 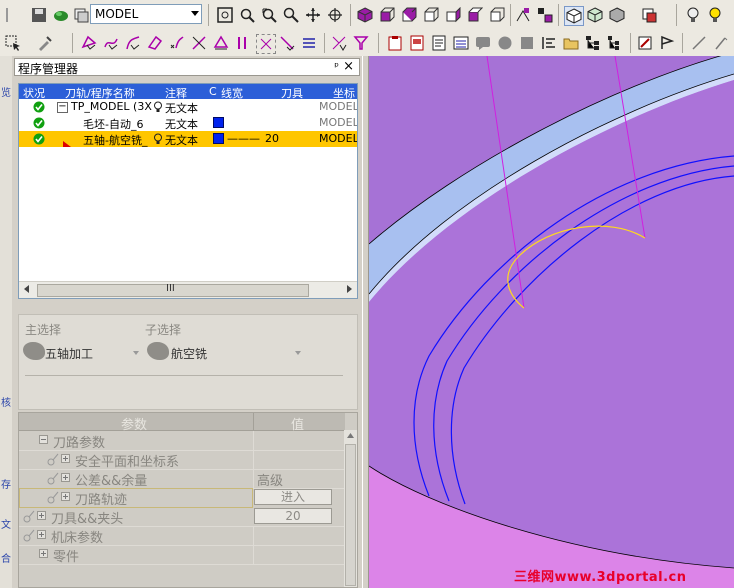 I want to click on param-row: 刀具&&夹头 20, so click(x=182, y=517).